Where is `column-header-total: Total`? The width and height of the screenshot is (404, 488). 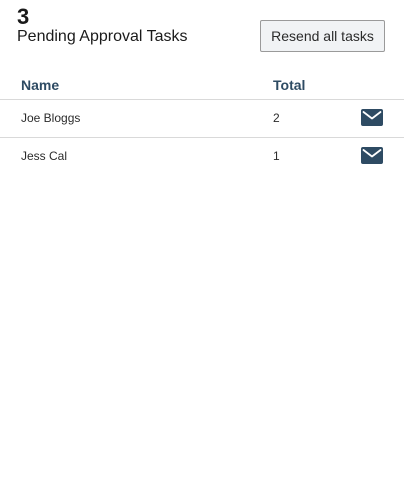
column-header-total: Total is located at coordinates (289, 85).